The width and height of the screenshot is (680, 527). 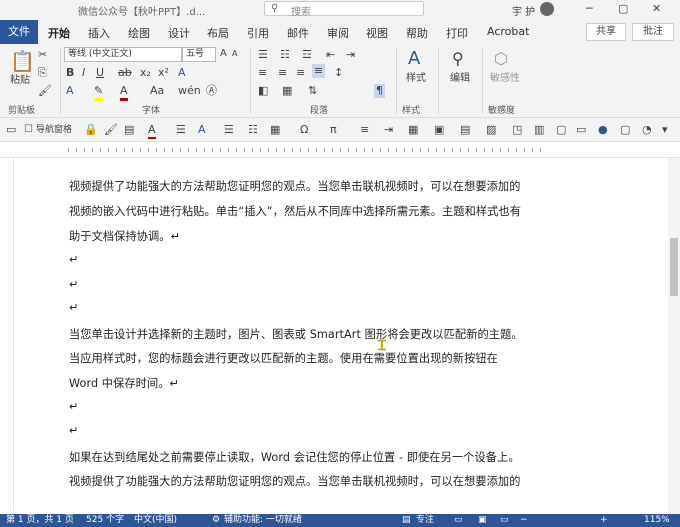 I want to click on indent-icon: ⇥, so click(x=388, y=130).